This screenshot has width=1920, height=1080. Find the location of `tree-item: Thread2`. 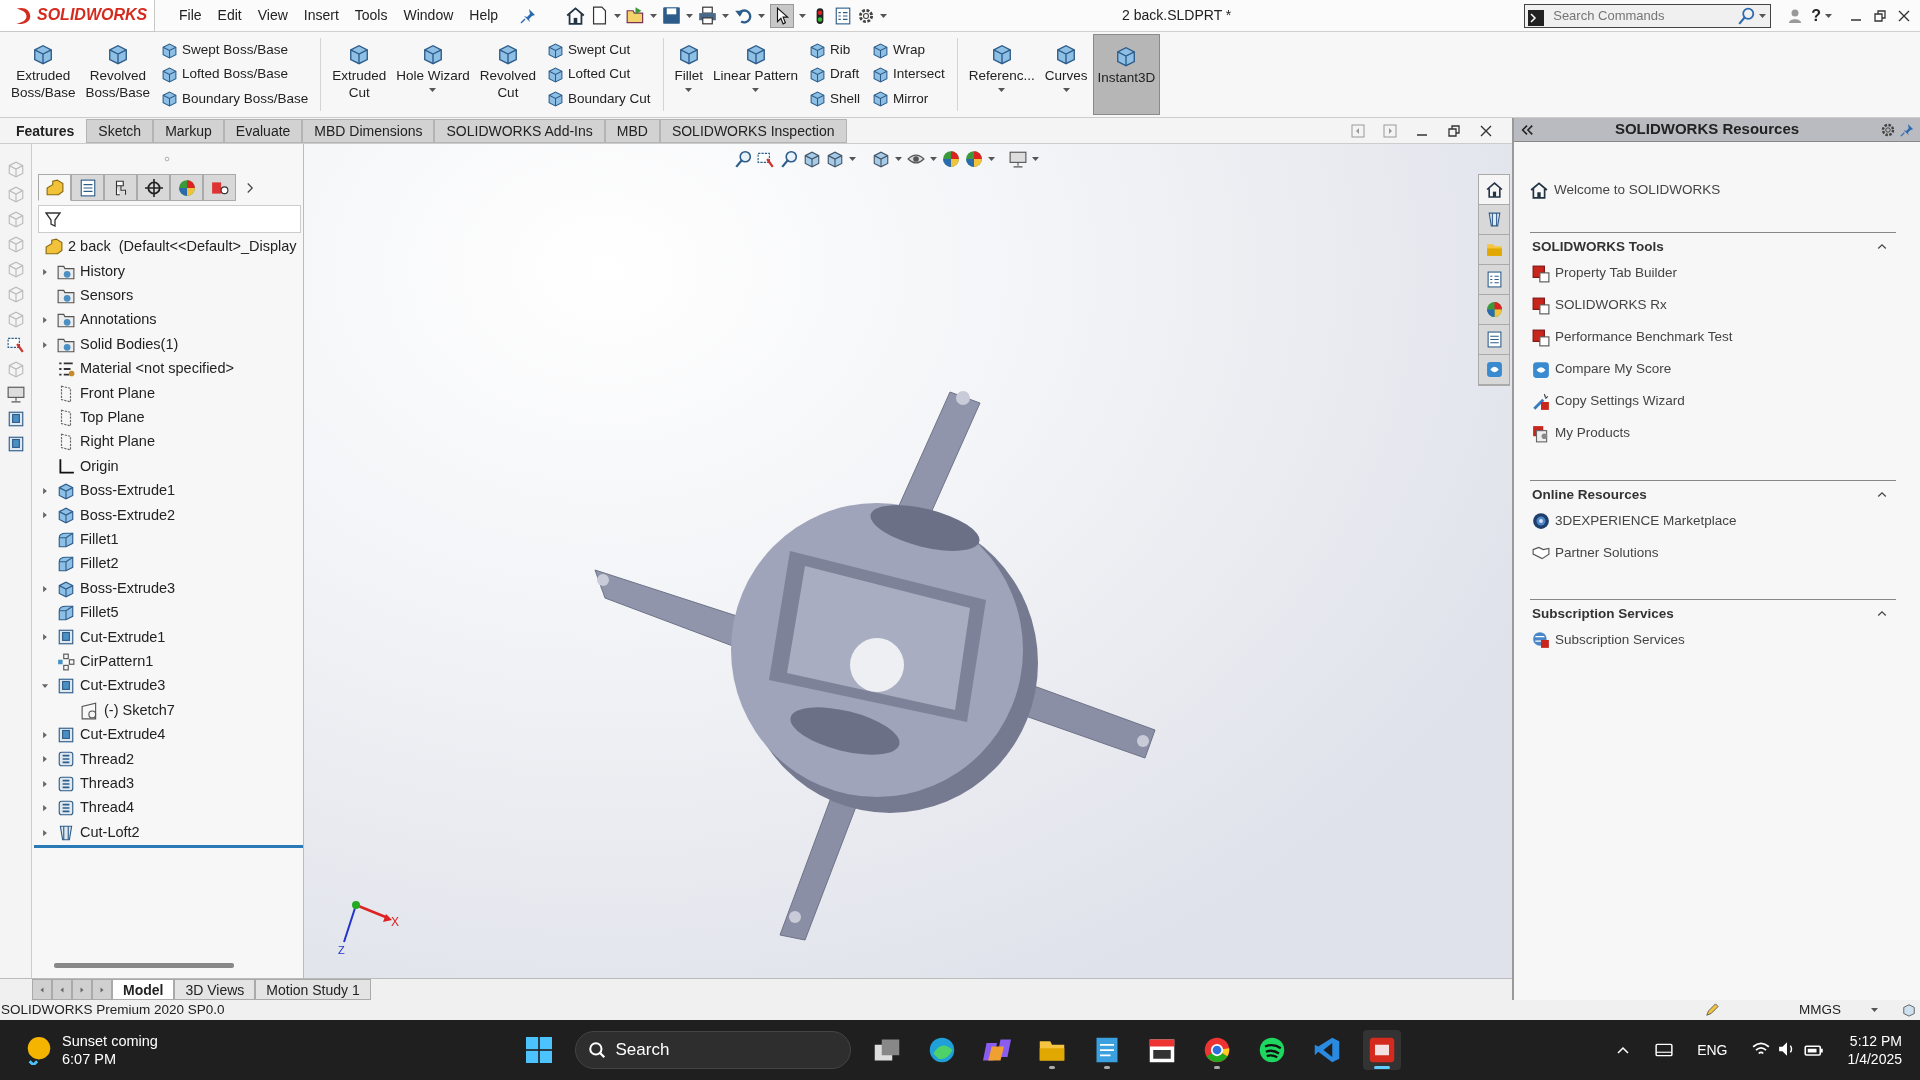

tree-item: Thread2 is located at coordinates (107, 759).